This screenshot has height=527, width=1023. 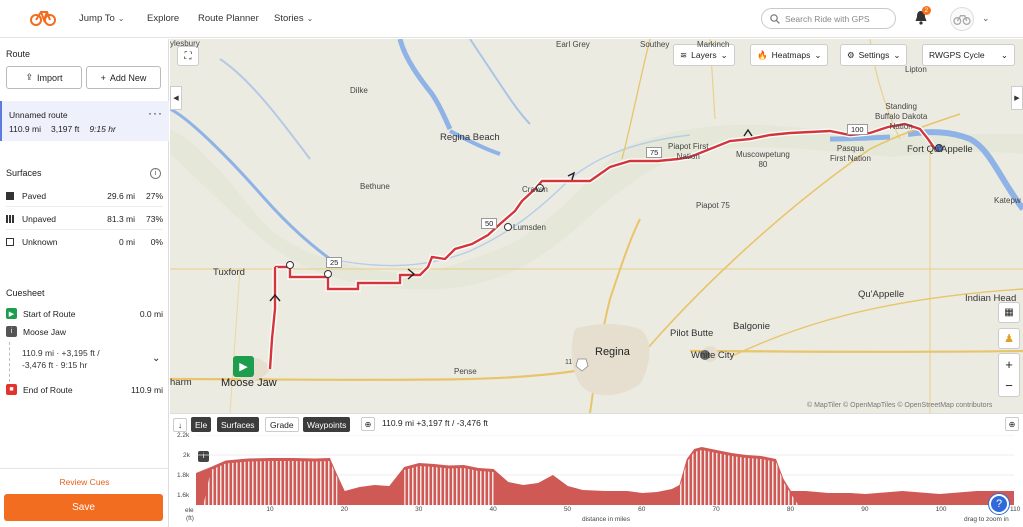 I want to click on save-button: Save, so click(x=83, y=507).